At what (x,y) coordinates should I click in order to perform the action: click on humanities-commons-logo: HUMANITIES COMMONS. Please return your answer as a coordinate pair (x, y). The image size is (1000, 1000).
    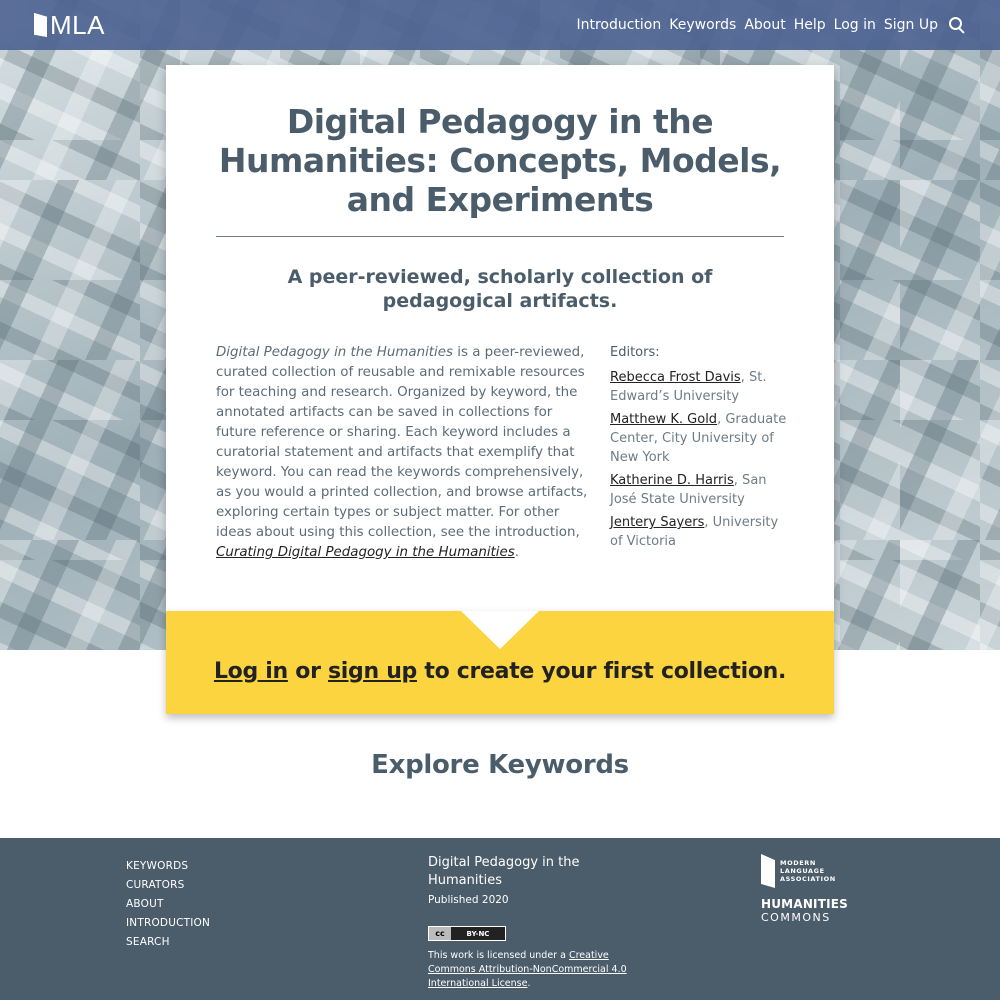
    Looking at the image, I should click on (806, 911).